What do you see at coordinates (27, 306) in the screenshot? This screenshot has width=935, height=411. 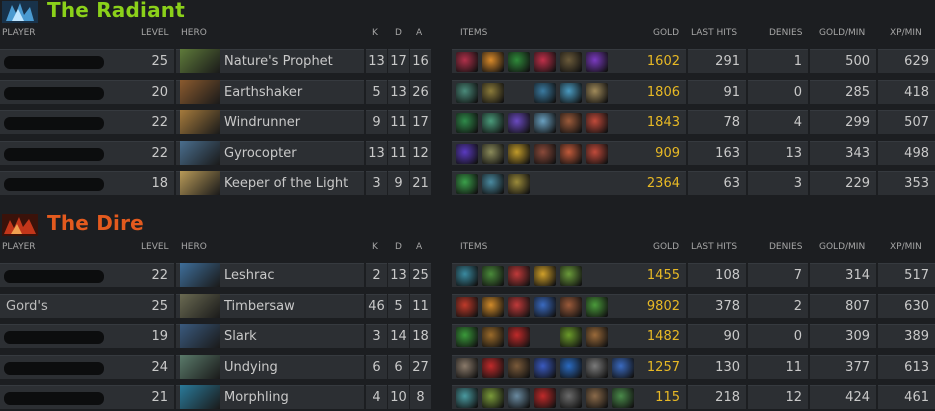 I see `player-name: Gord's` at bounding box center [27, 306].